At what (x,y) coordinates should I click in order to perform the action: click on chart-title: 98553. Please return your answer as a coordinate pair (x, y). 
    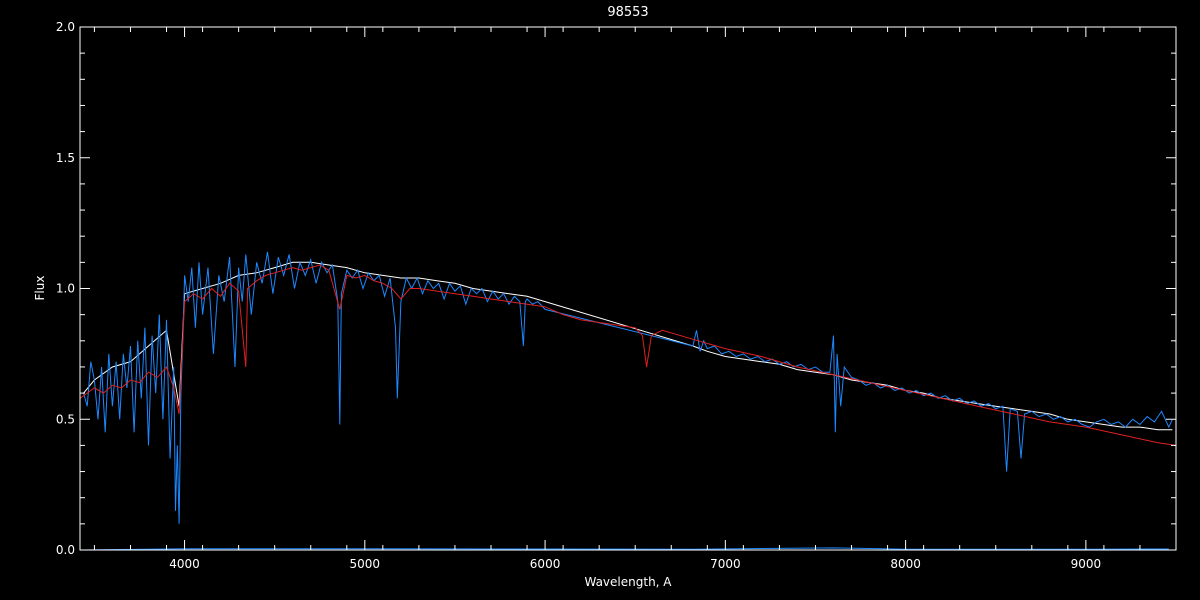
    Looking at the image, I should click on (627, 12).